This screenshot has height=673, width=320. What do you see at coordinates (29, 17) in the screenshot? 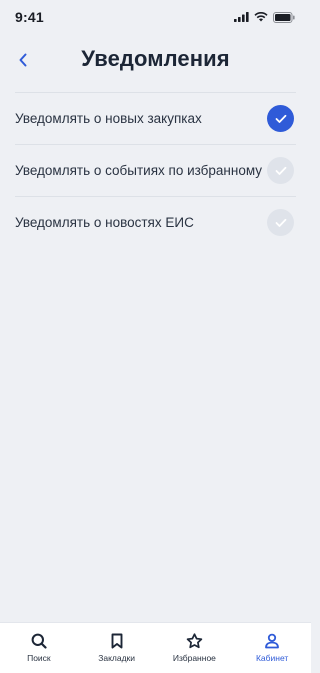
I see `status-time: 9:41` at bounding box center [29, 17].